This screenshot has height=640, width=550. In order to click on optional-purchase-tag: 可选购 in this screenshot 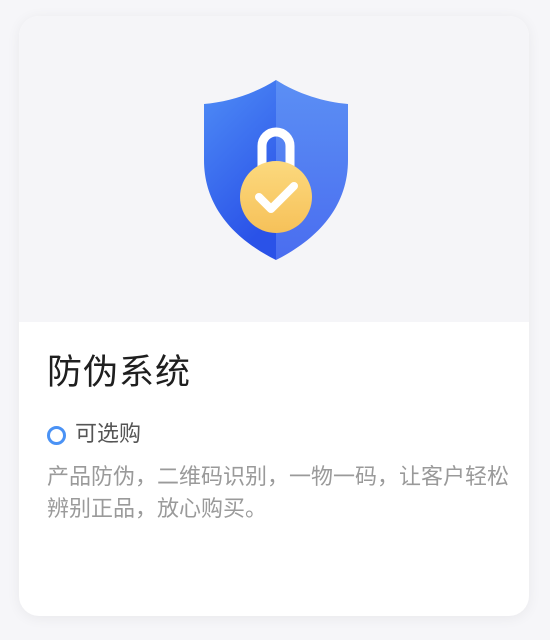, I will do `click(94, 435)`.